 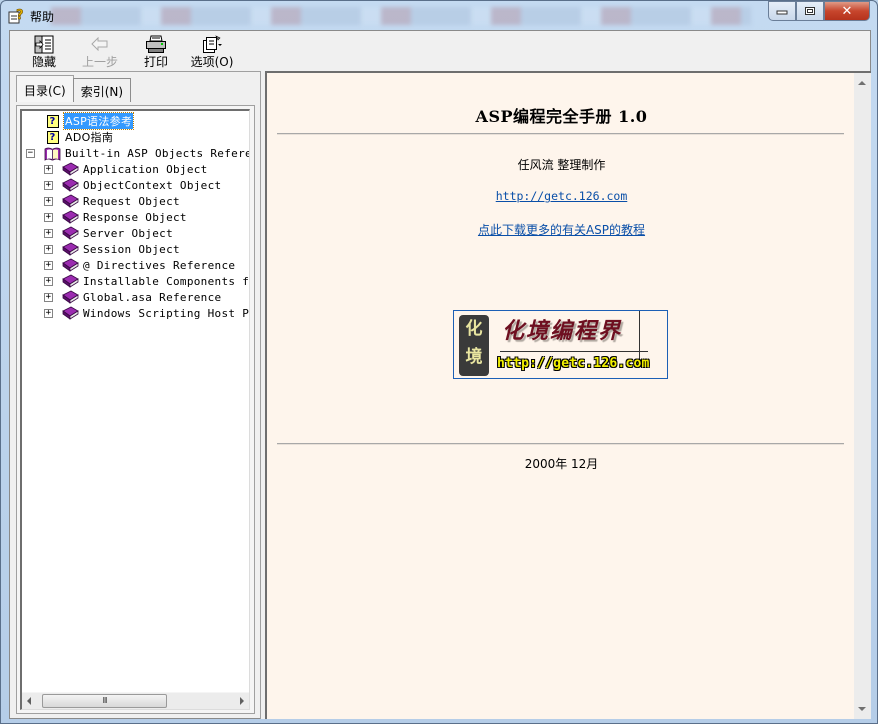 I want to click on tree-item: + Response Object, so click(x=116, y=217).